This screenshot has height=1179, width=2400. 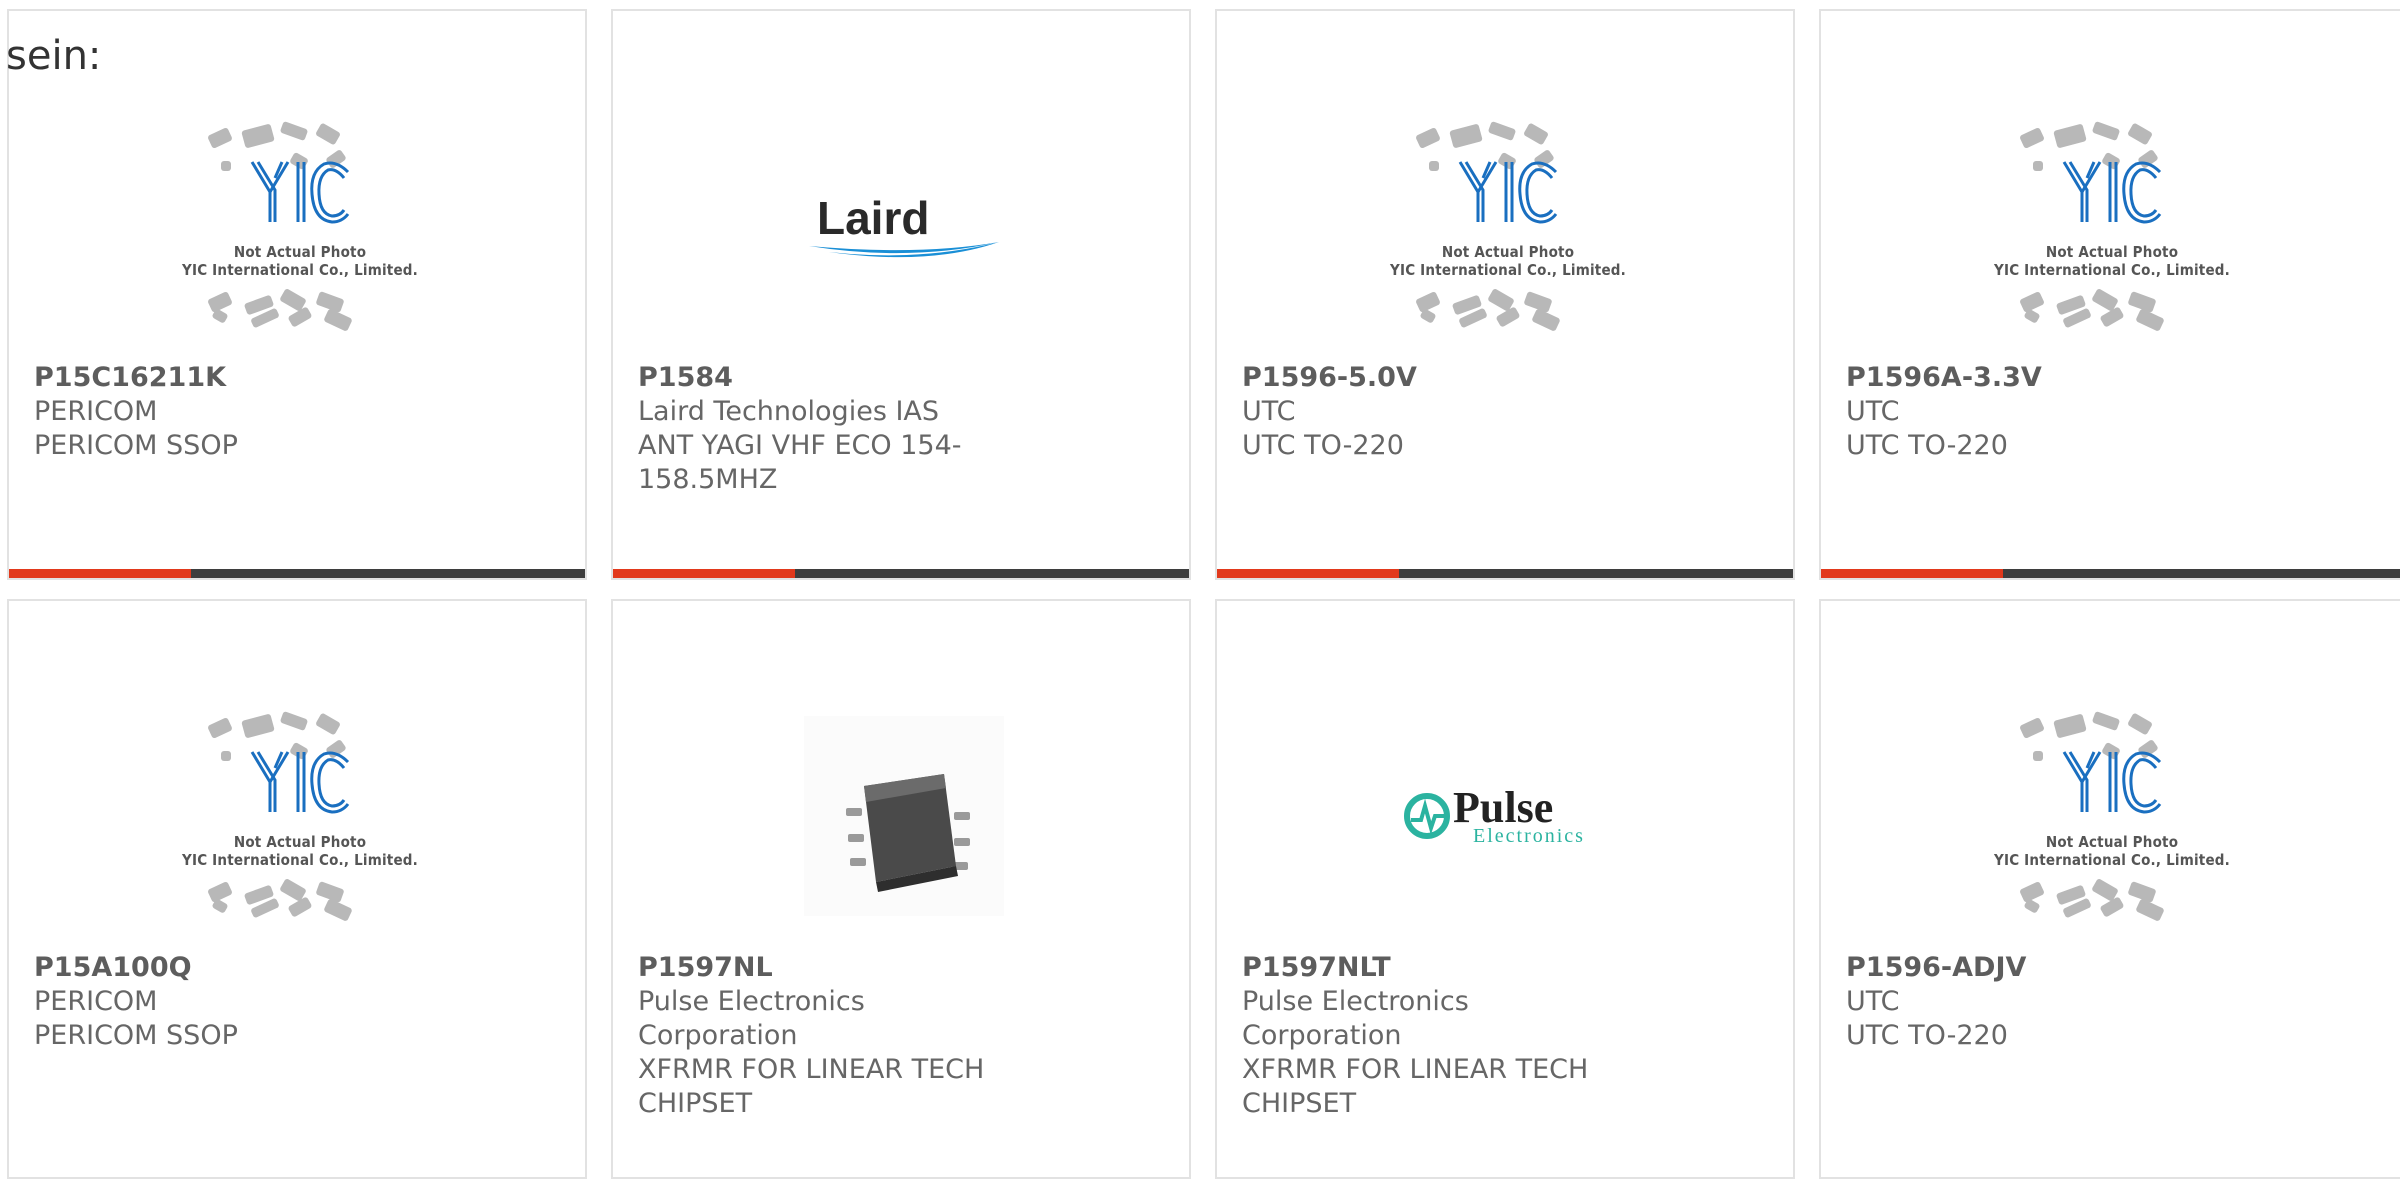 I want to click on laird-logo-icon: Laird, so click(x=904, y=225).